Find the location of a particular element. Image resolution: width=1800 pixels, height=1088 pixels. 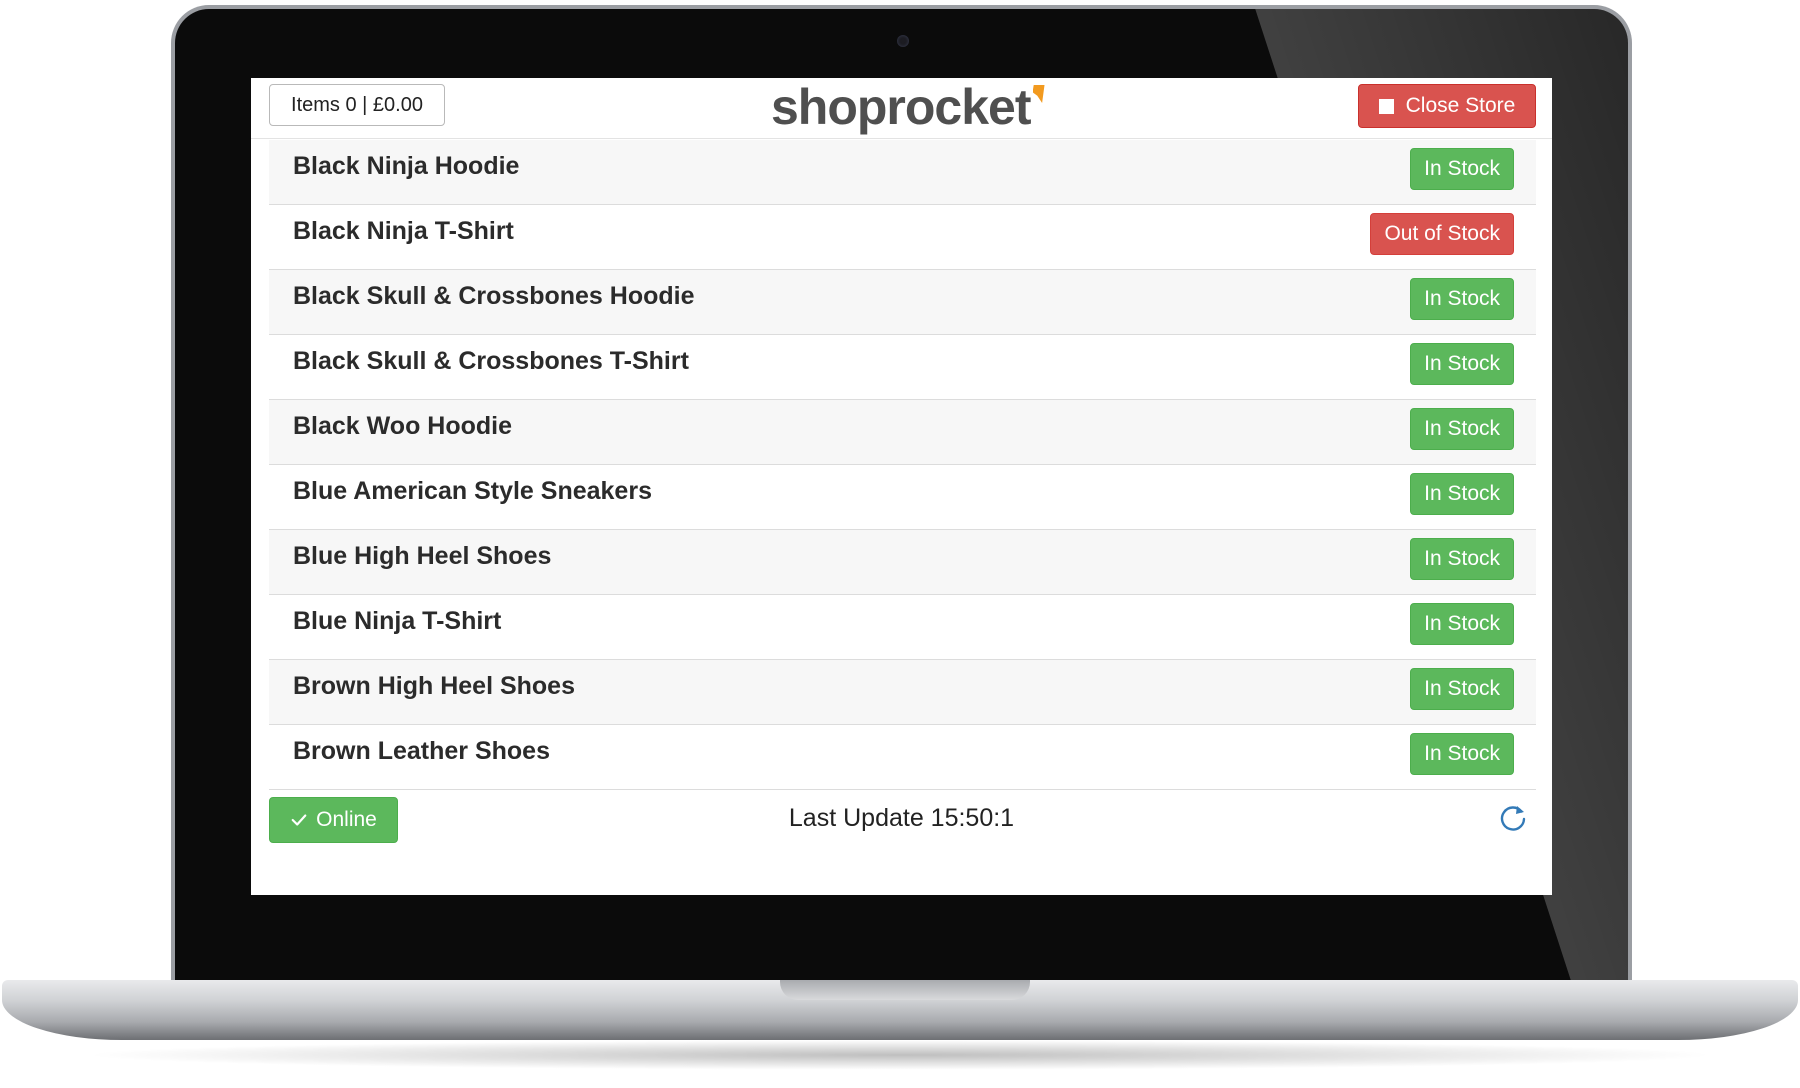

rocket-mark-icon is located at coordinates (1038, 94).